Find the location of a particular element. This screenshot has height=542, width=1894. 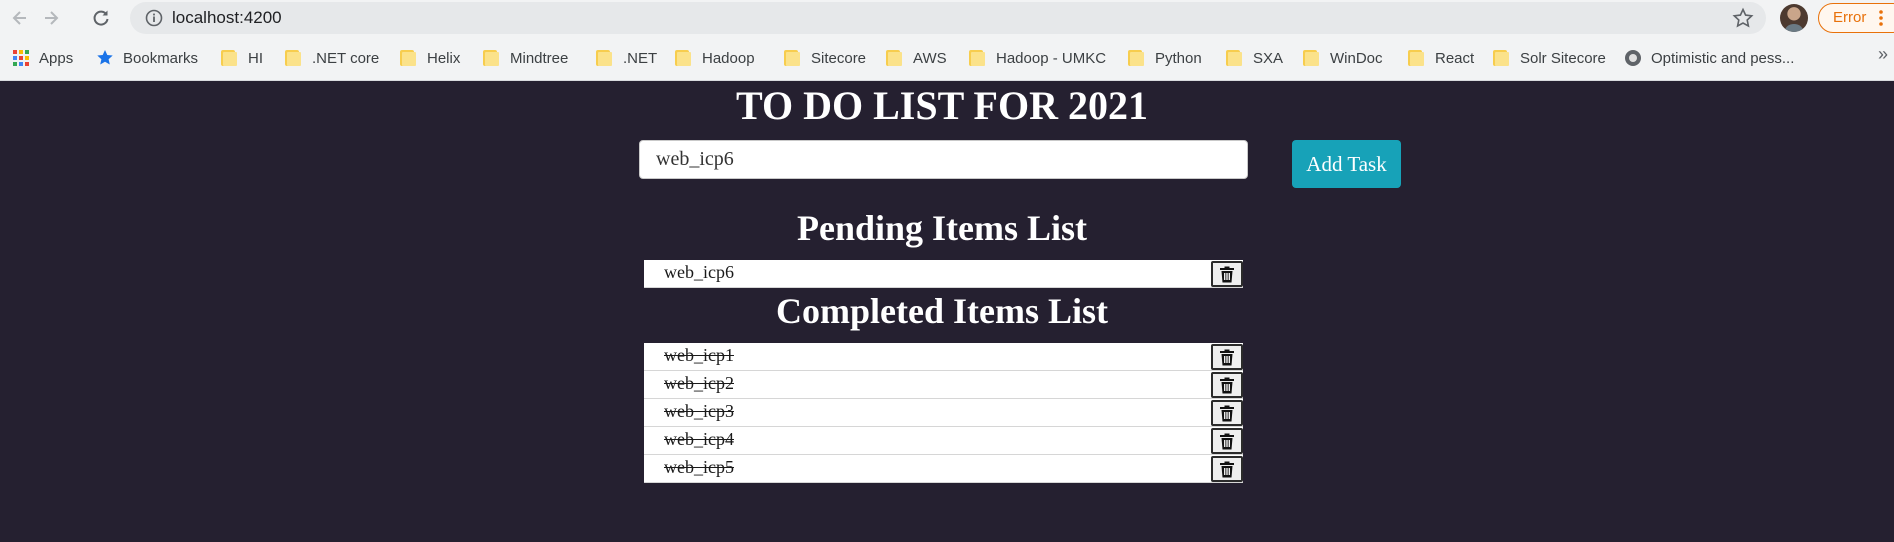

bookmark-folder-windoc: WinDoc is located at coordinates (1343, 58).